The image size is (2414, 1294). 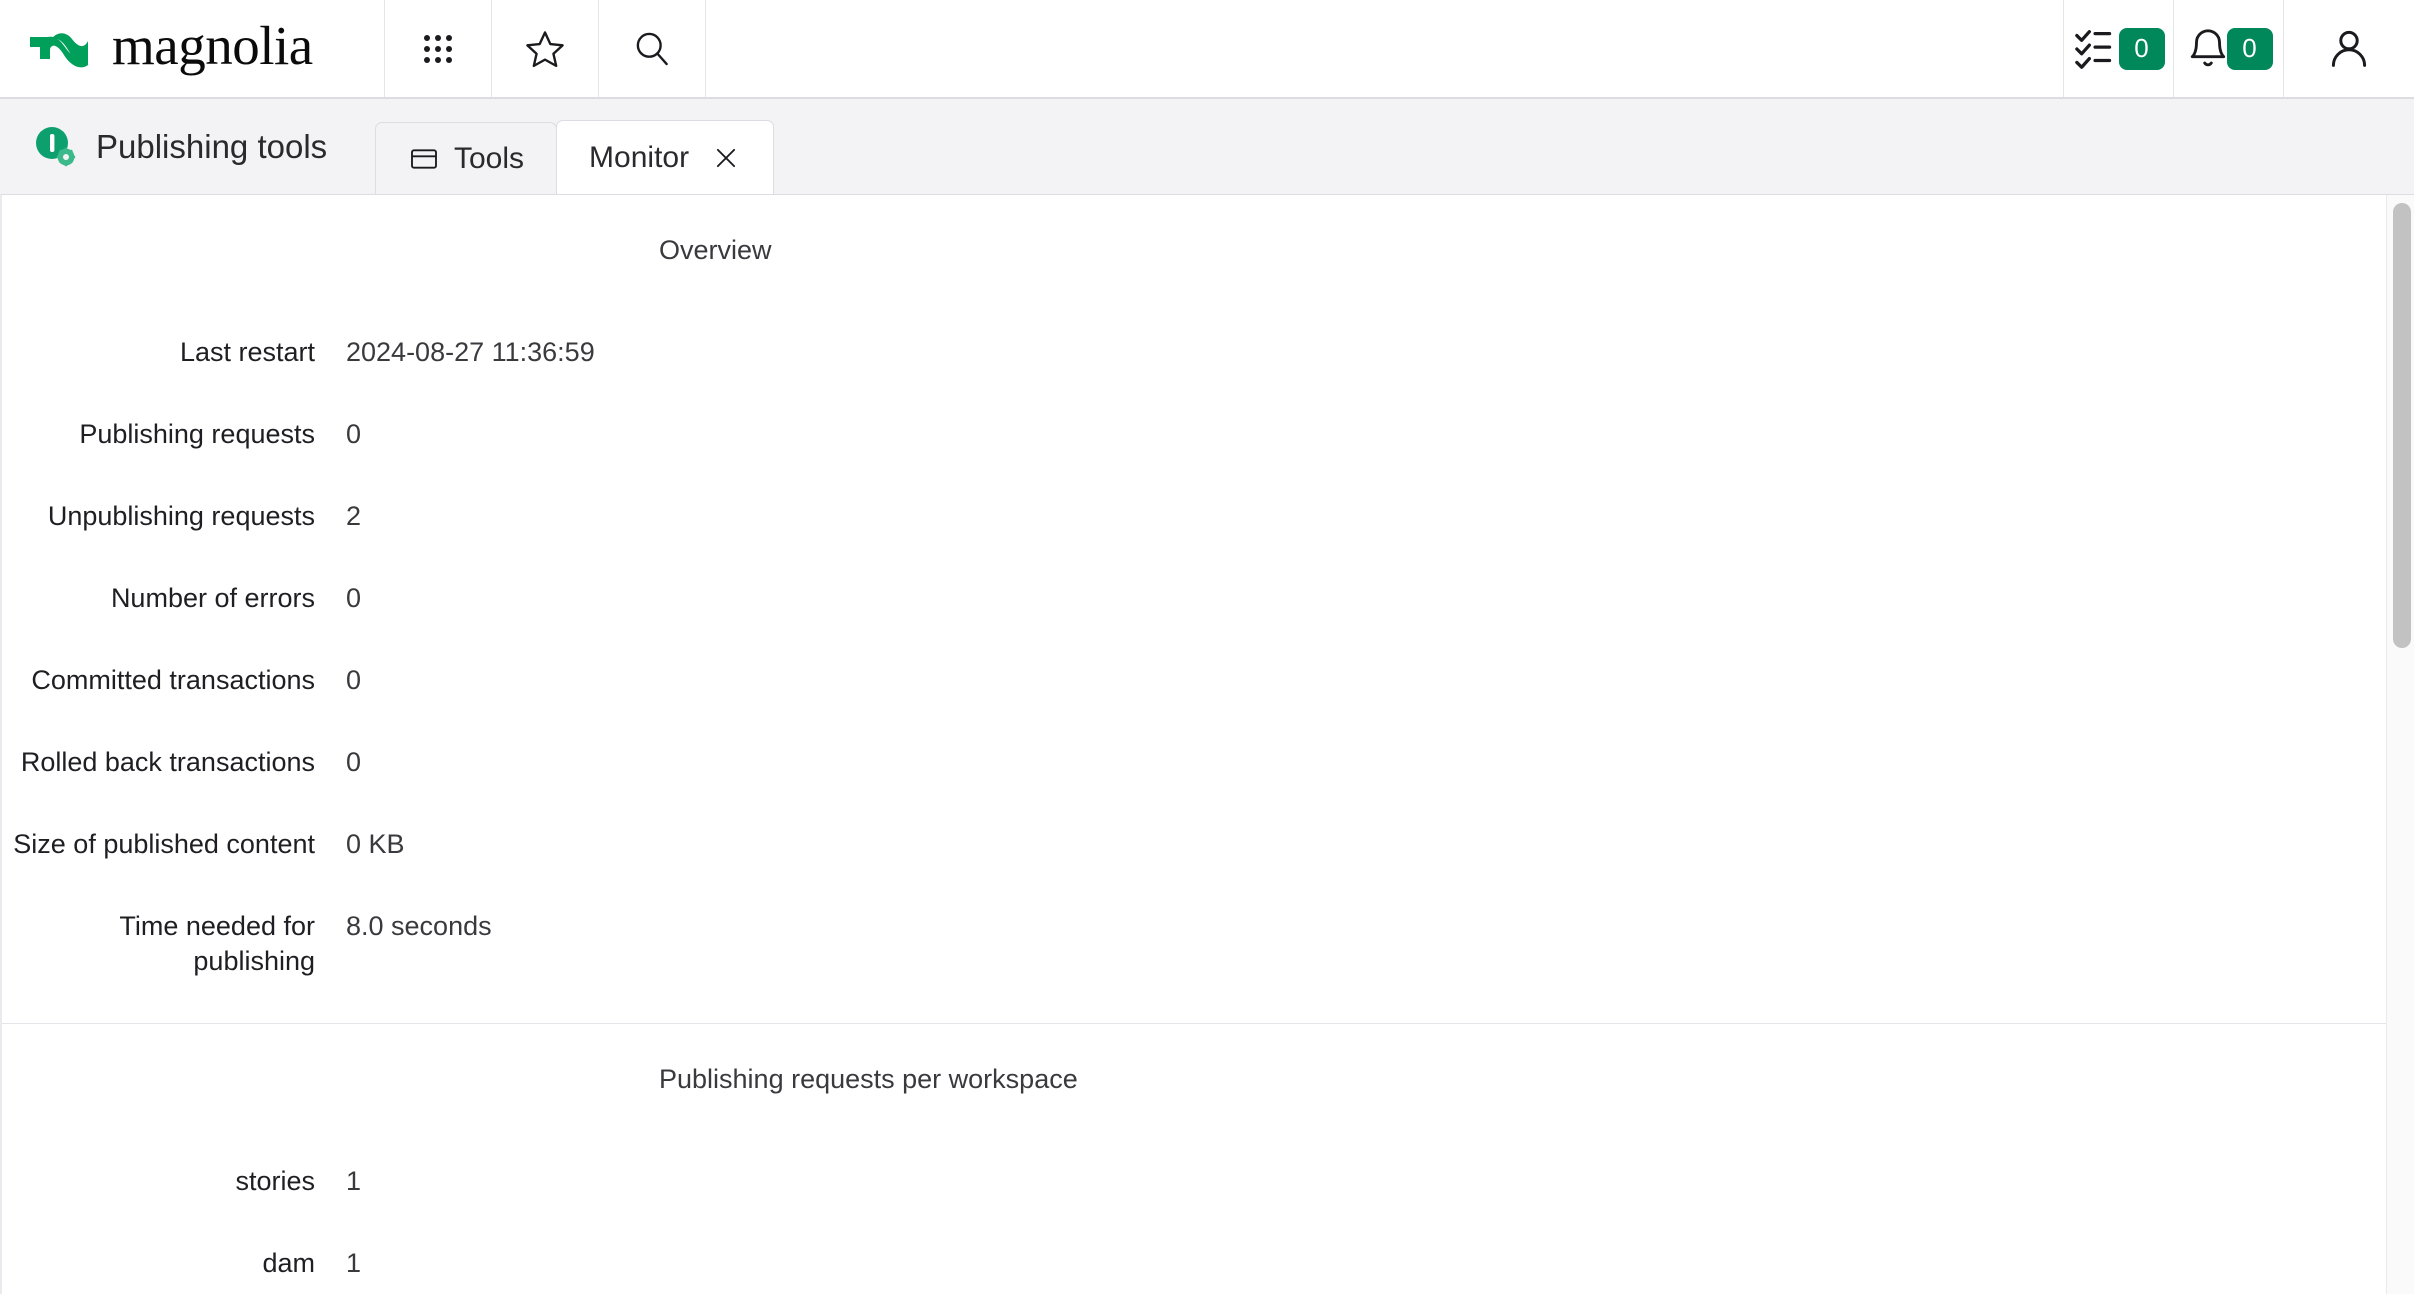 I want to click on row-value: 2, so click(x=354, y=516).